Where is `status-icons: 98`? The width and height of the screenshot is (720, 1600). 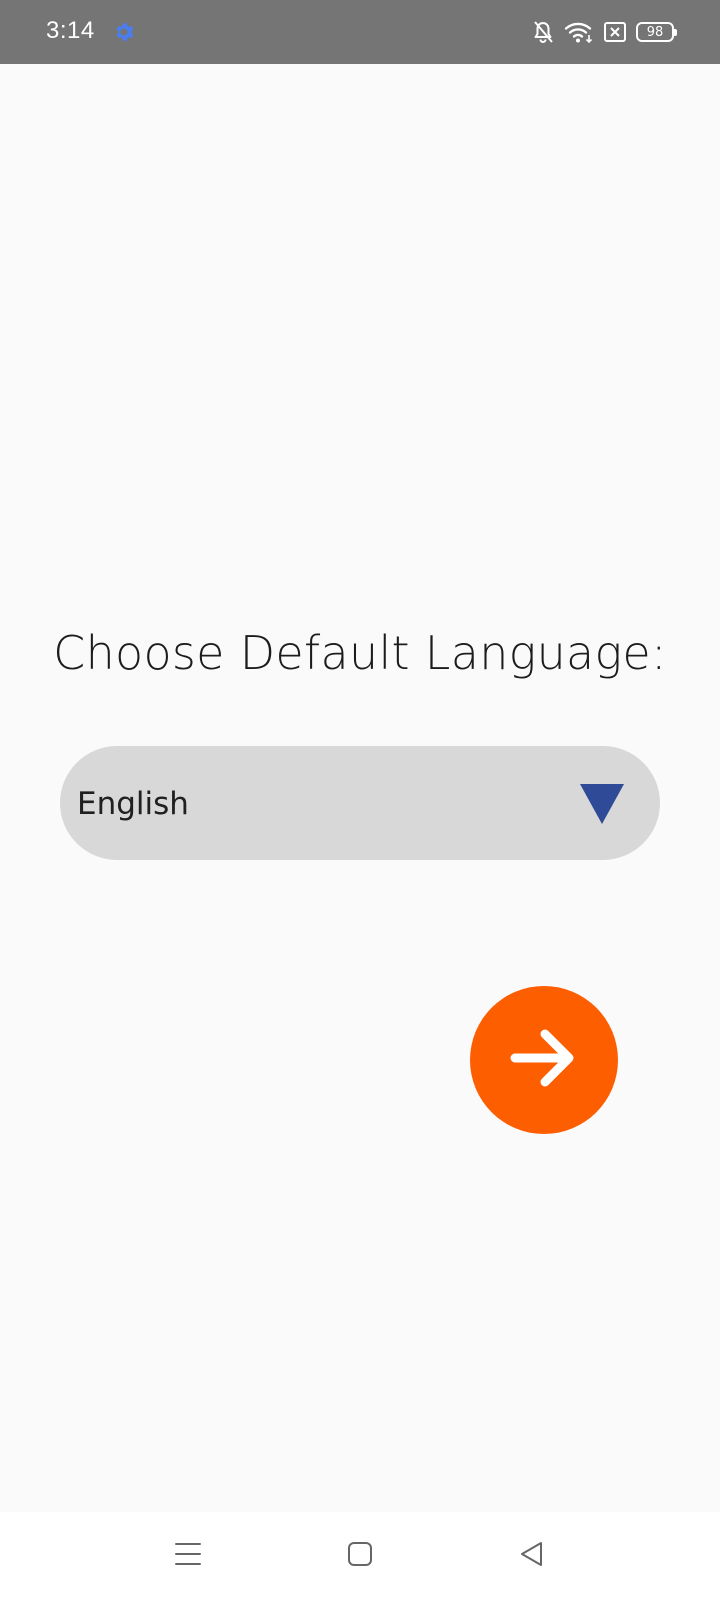
status-icons: 98 is located at coordinates (604, 32).